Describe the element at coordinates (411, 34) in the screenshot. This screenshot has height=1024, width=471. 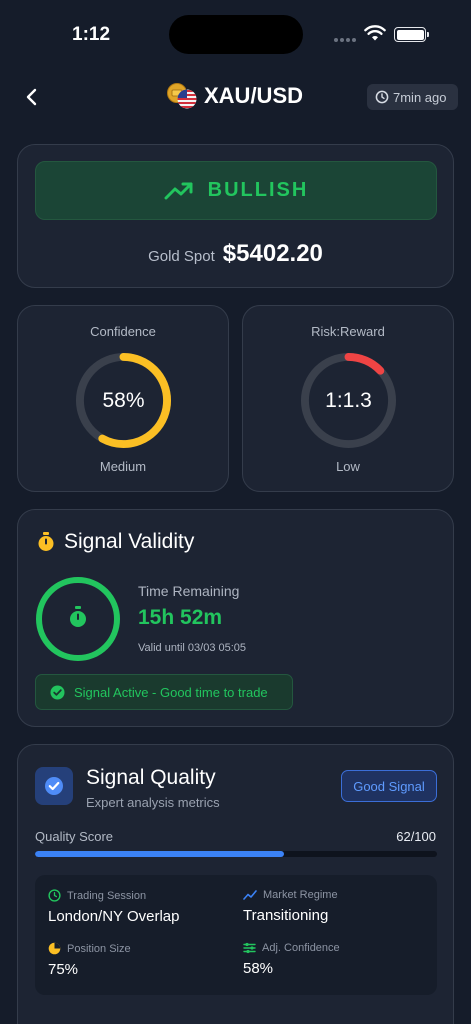
I see `battery-icon` at that location.